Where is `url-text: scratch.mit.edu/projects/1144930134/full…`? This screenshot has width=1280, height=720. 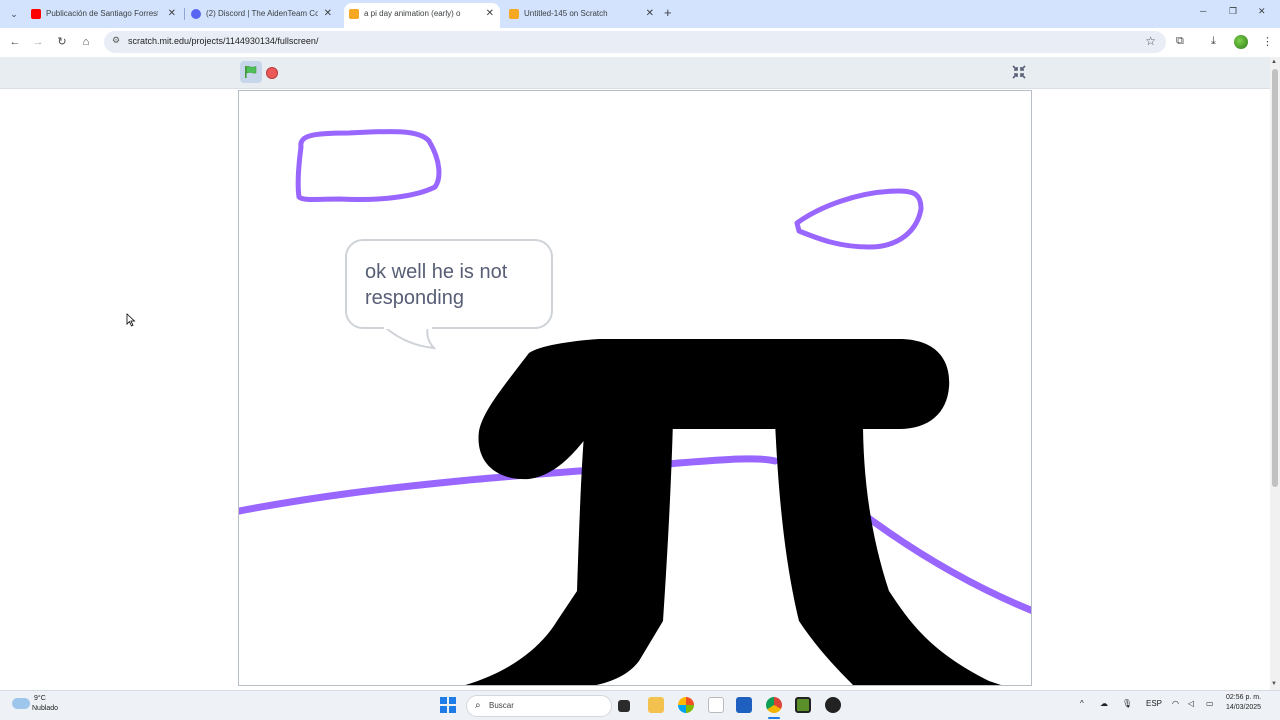 url-text: scratch.mit.edu/projects/1144930134/full… is located at coordinates (223, 41).